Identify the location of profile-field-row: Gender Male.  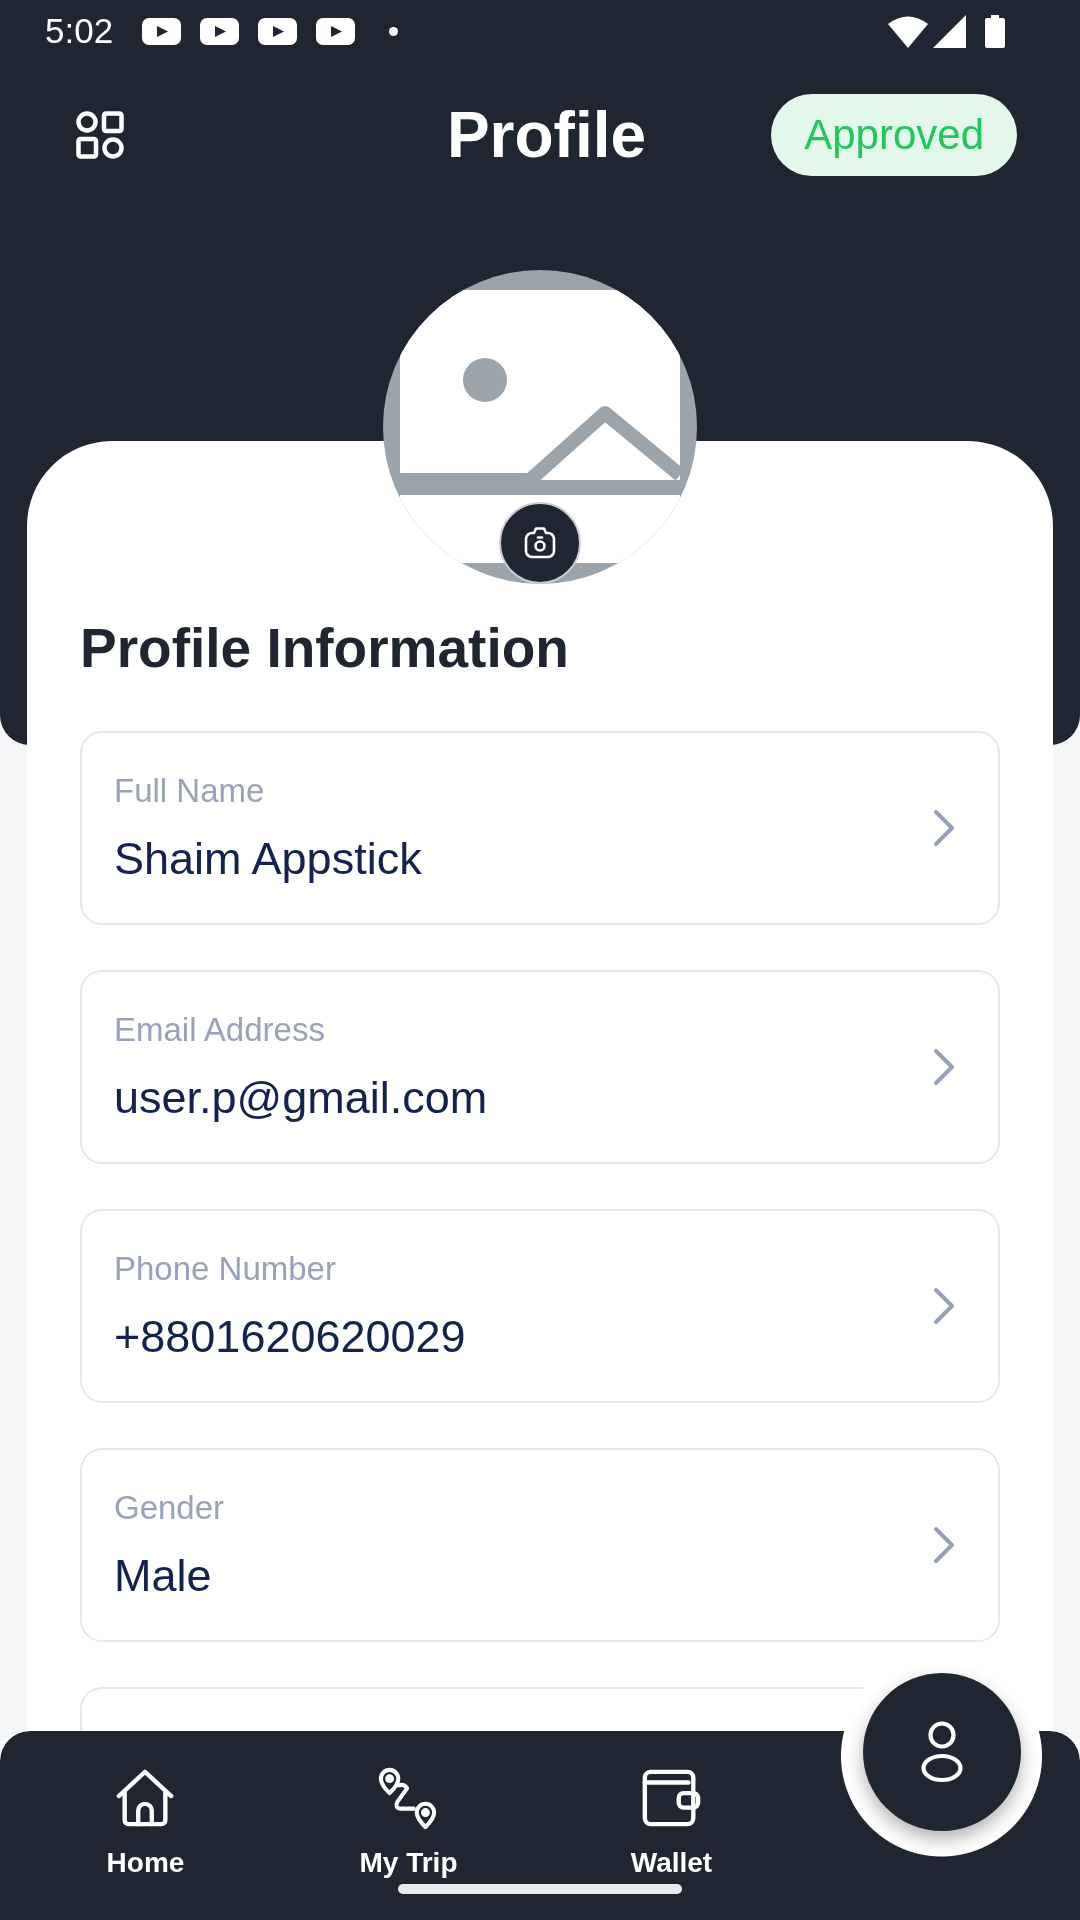
(540, 1545).